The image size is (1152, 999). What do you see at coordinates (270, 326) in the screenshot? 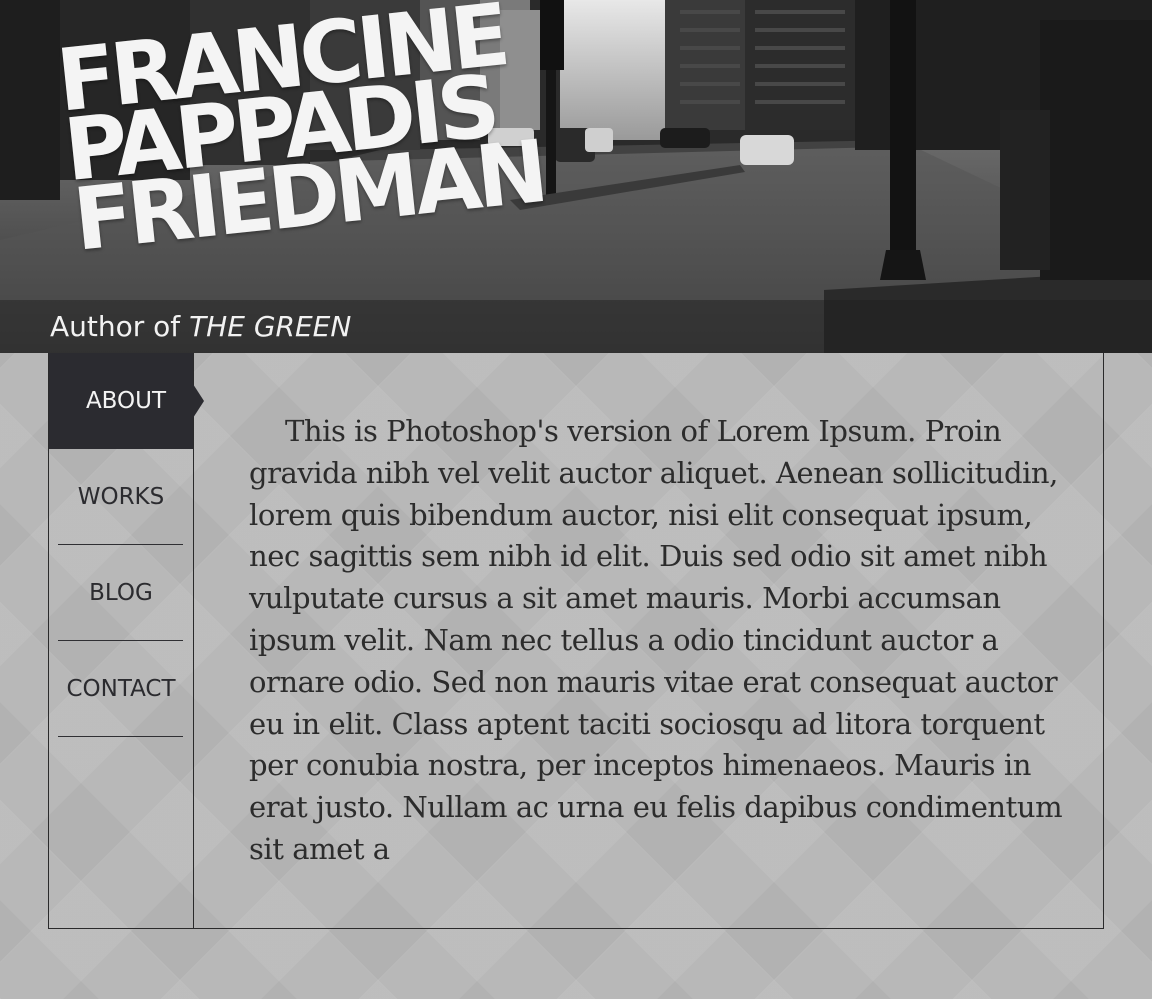
I see `book-title-link: THE GREEN` at bounding box center [270, 326].